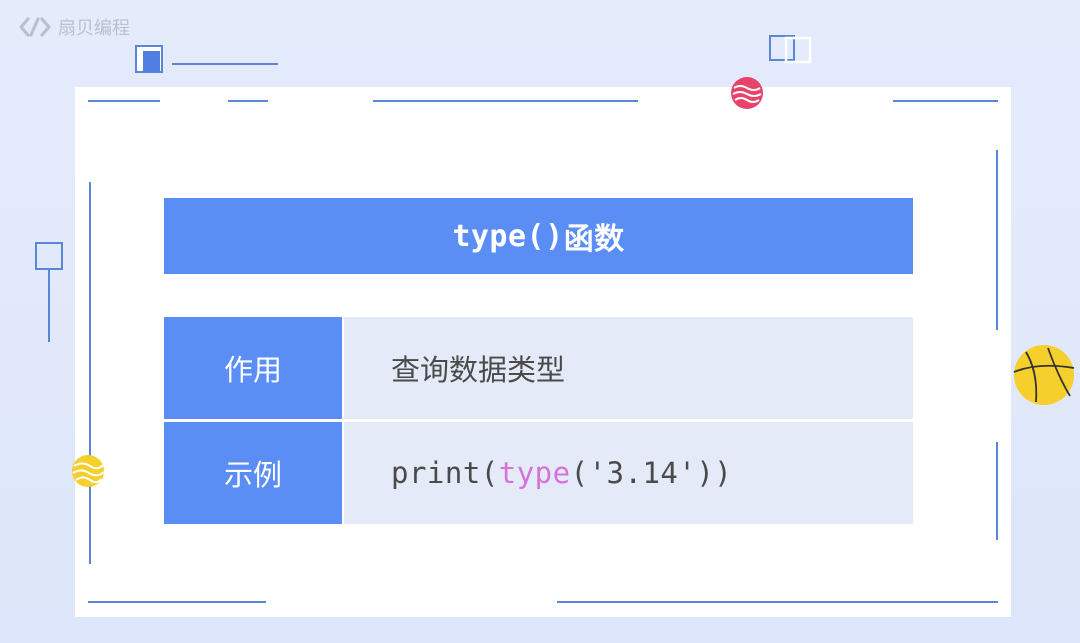 This screenshot has width=1080, height=643. What do you see at coordinates (35, 27) in the screenshot?
I see `code-brackets-icon` at bounding box center [35, 27].